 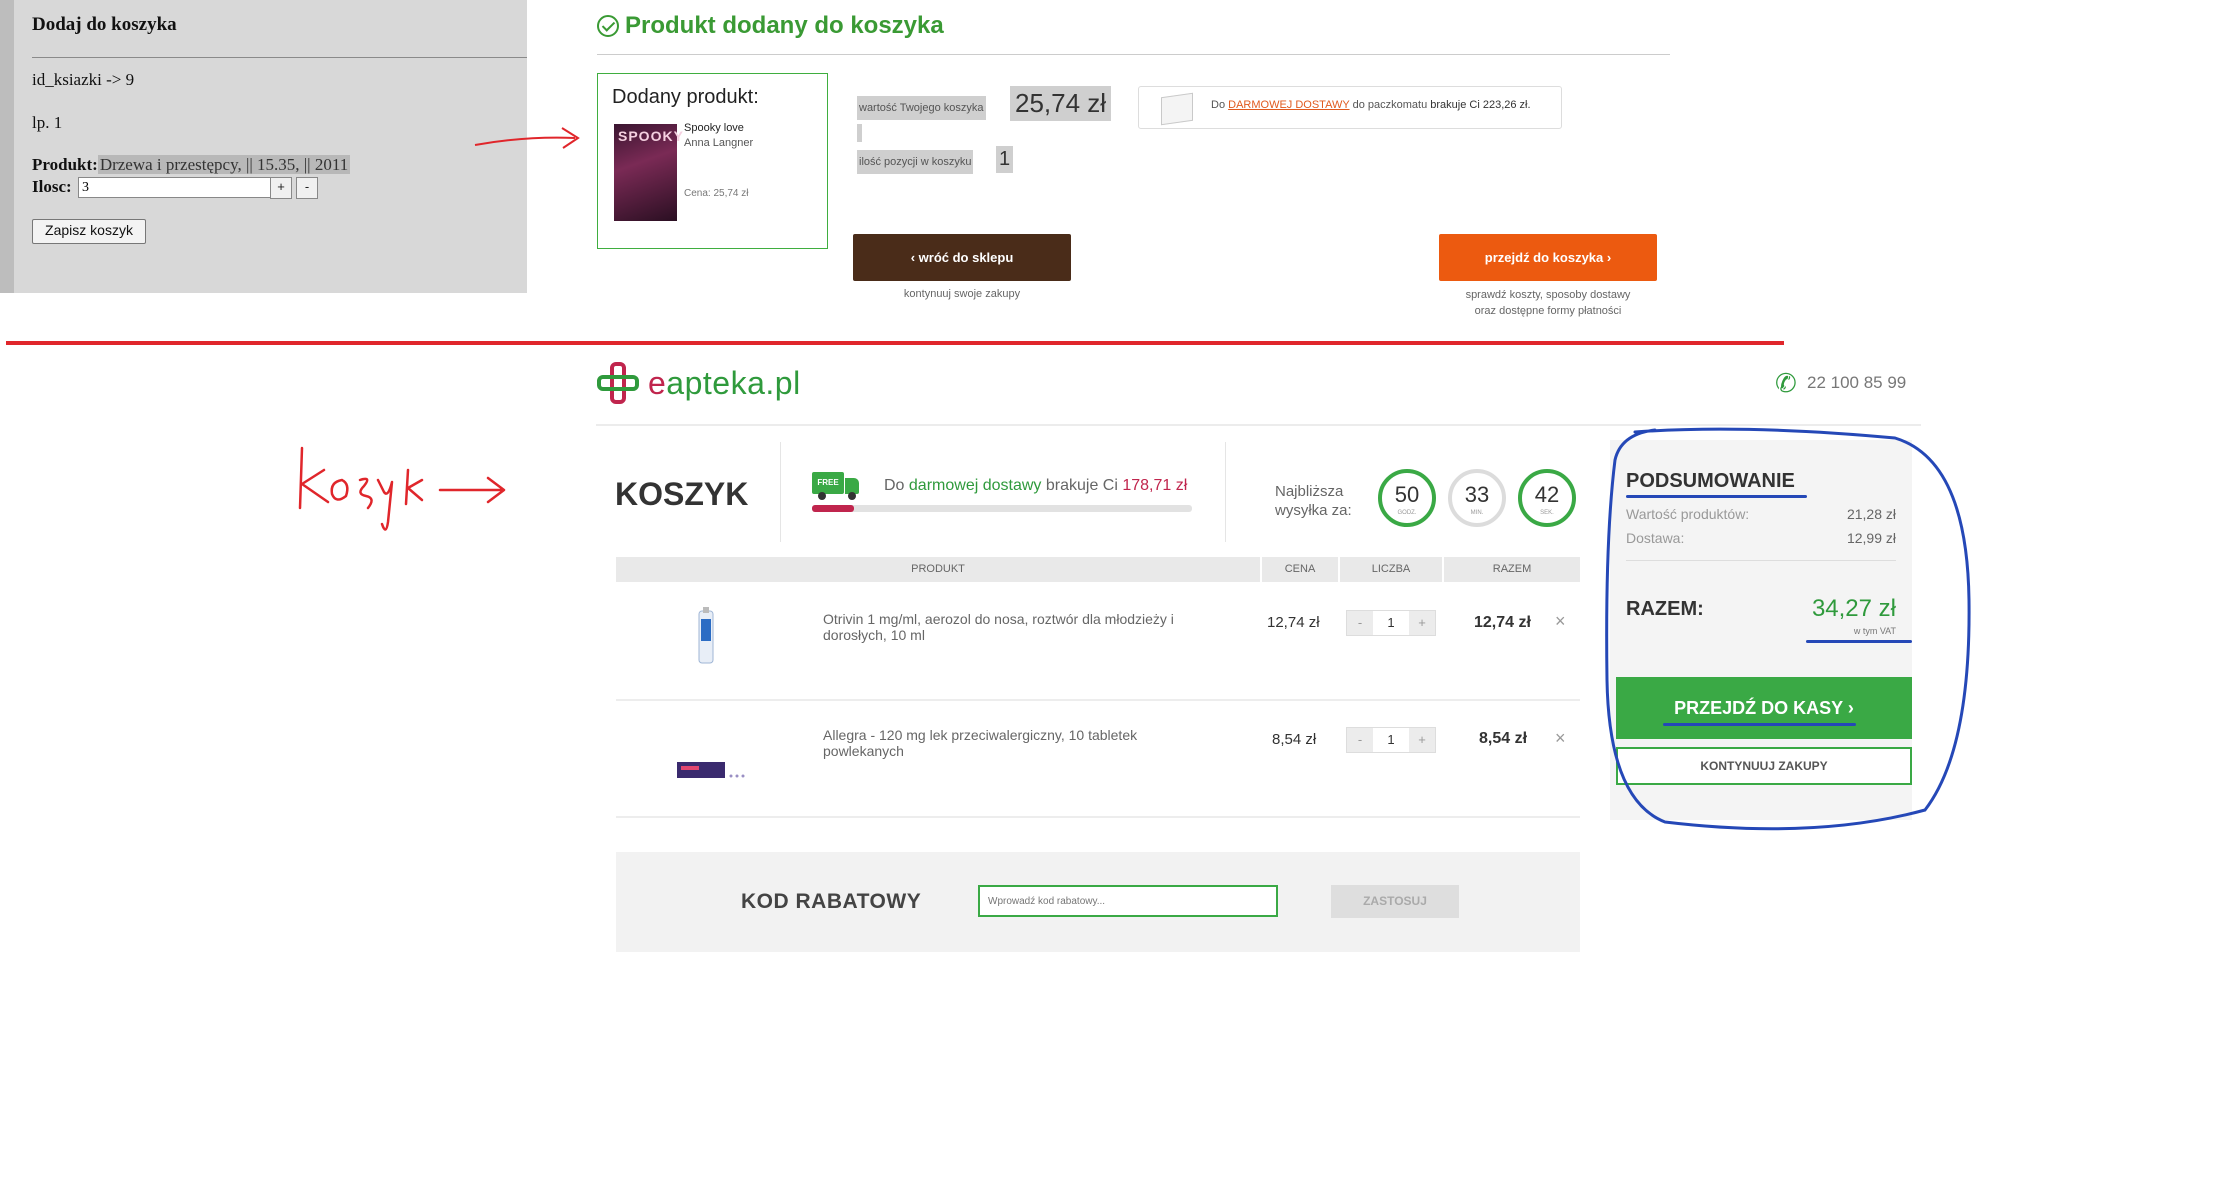 What do you see at coordinates (89, 231) in the screenshot?
I see `save-cart-button: Zapisz koszyk` at bounding box center [89, 231].